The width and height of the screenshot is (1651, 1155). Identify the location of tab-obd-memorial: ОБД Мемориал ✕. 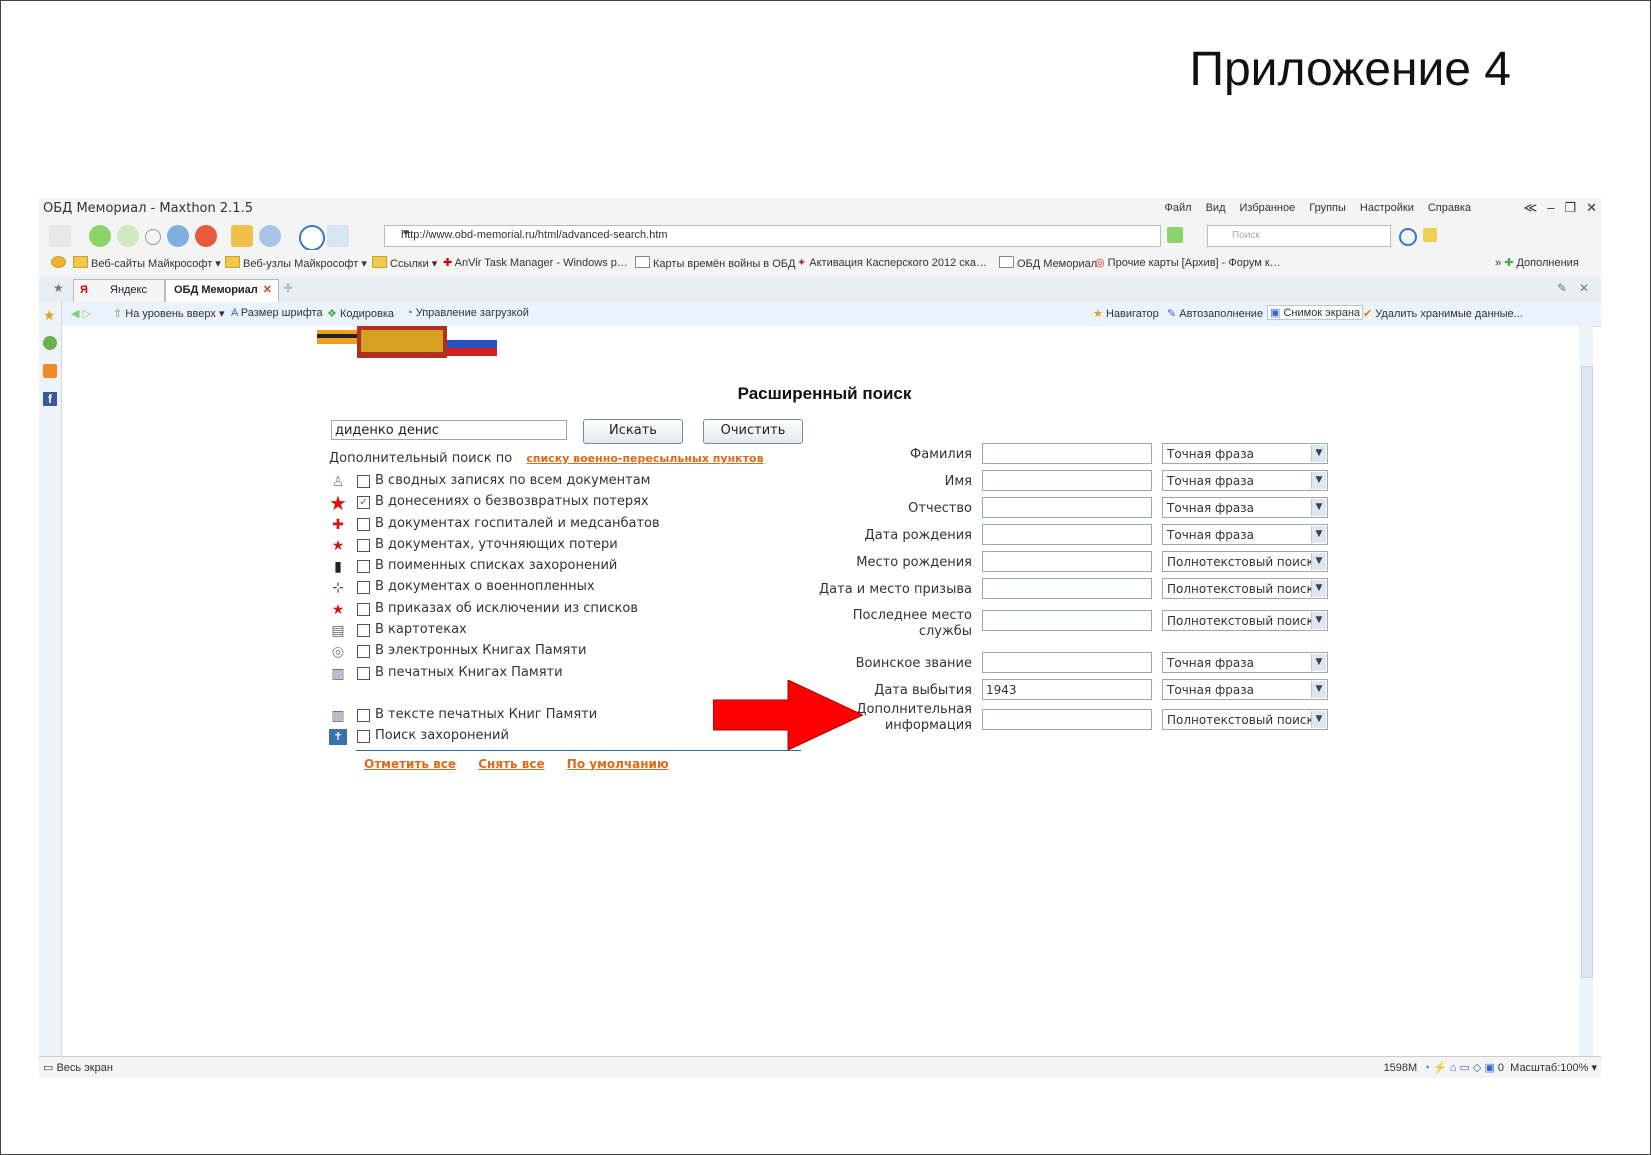
(222, 290).